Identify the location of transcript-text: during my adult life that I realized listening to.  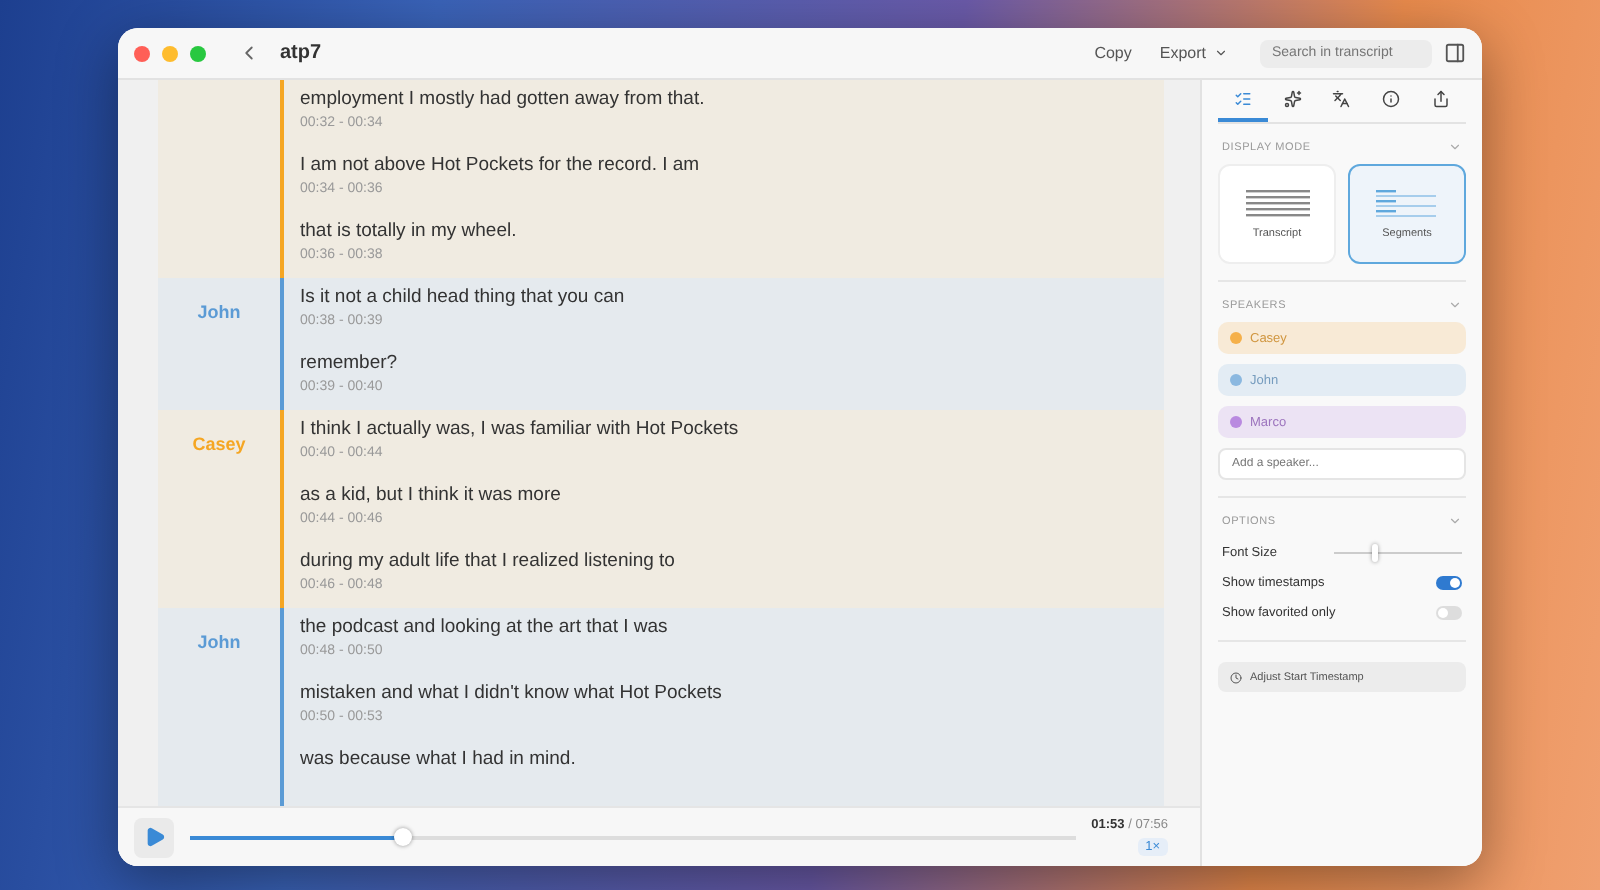
(488, 561).